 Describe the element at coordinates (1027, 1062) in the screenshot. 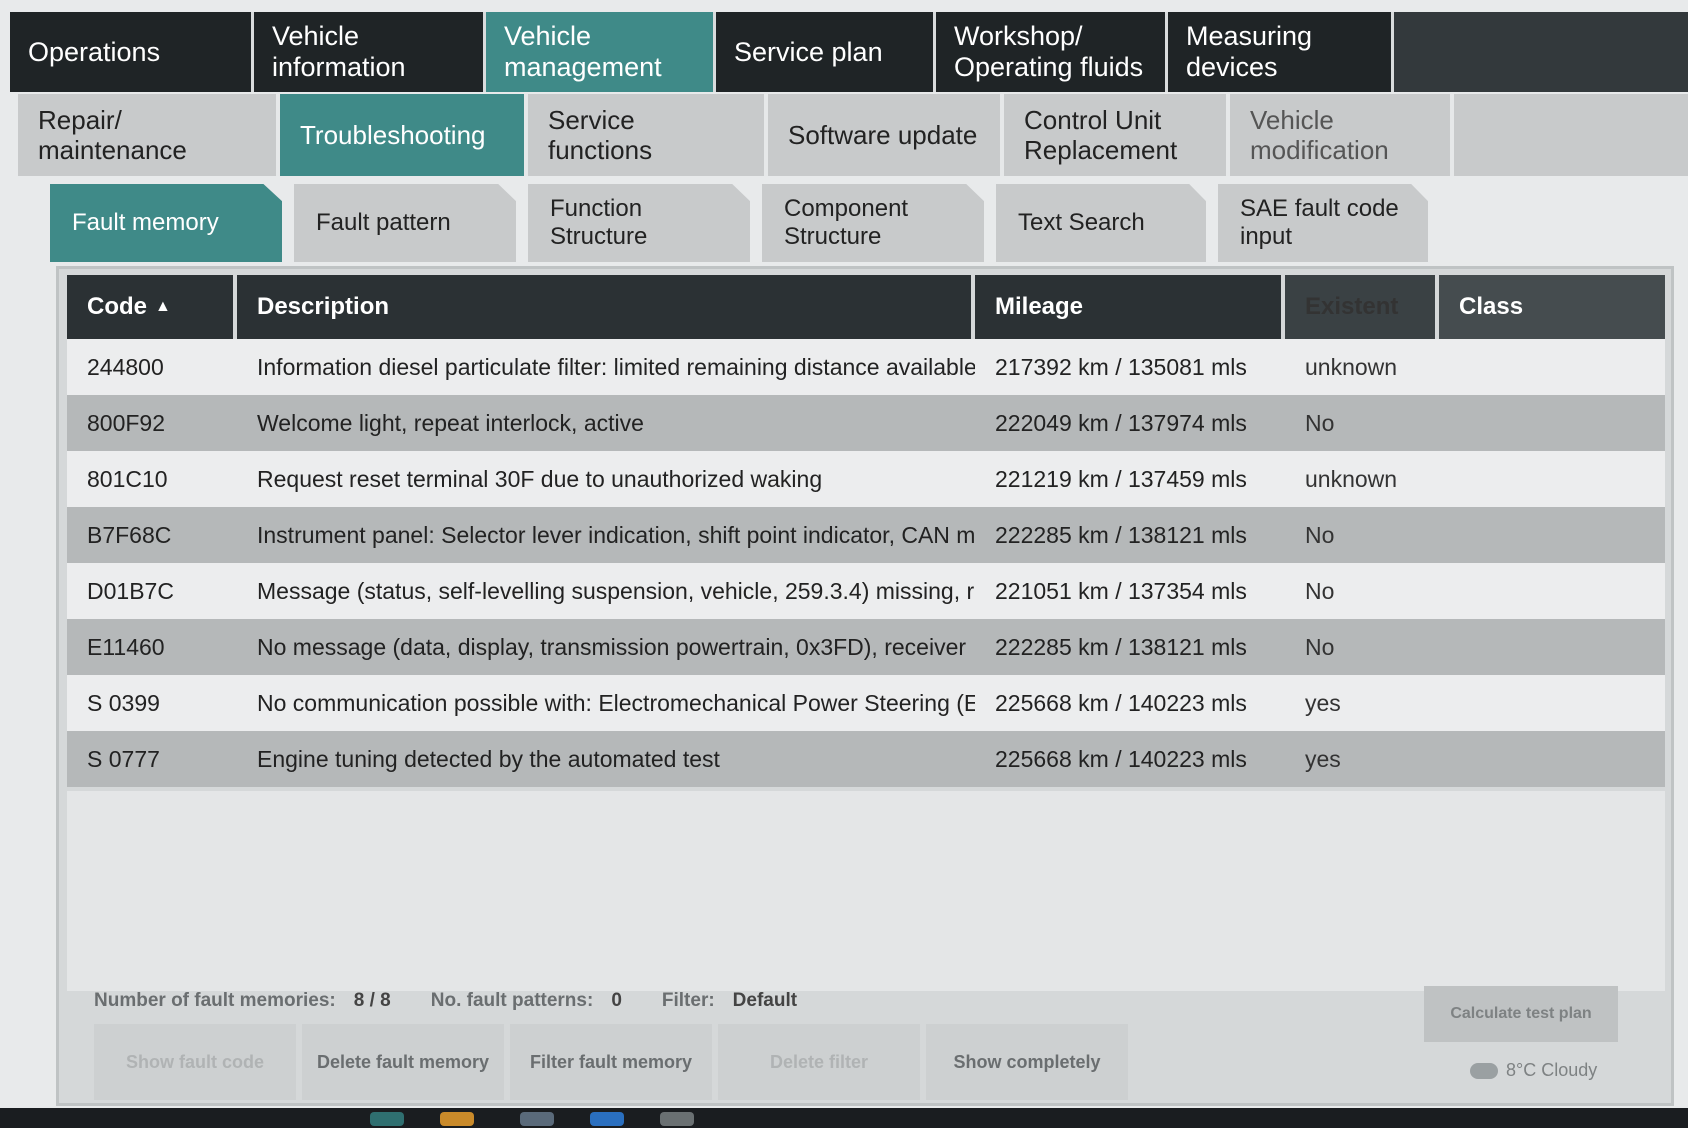

I see `show-completely-button: Show completely` at that location.